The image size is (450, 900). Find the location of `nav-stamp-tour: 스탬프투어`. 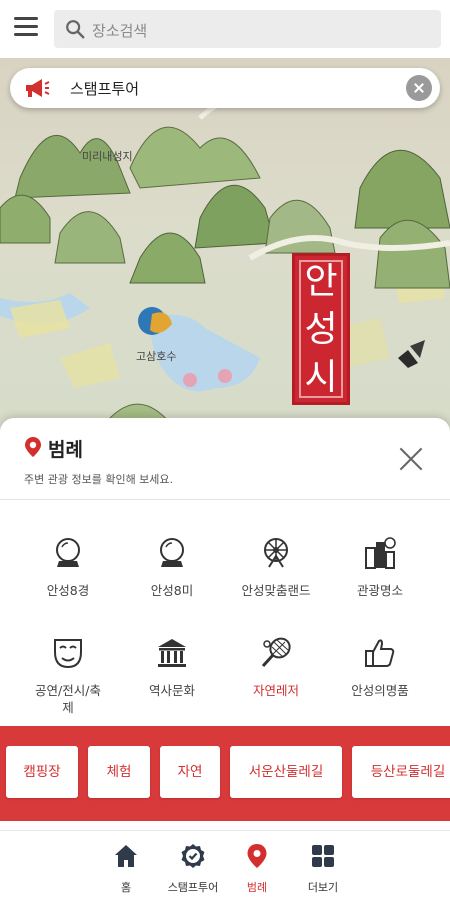

nav-stamp-tour: 스탬프투어 is located at coordinates (193, 869).